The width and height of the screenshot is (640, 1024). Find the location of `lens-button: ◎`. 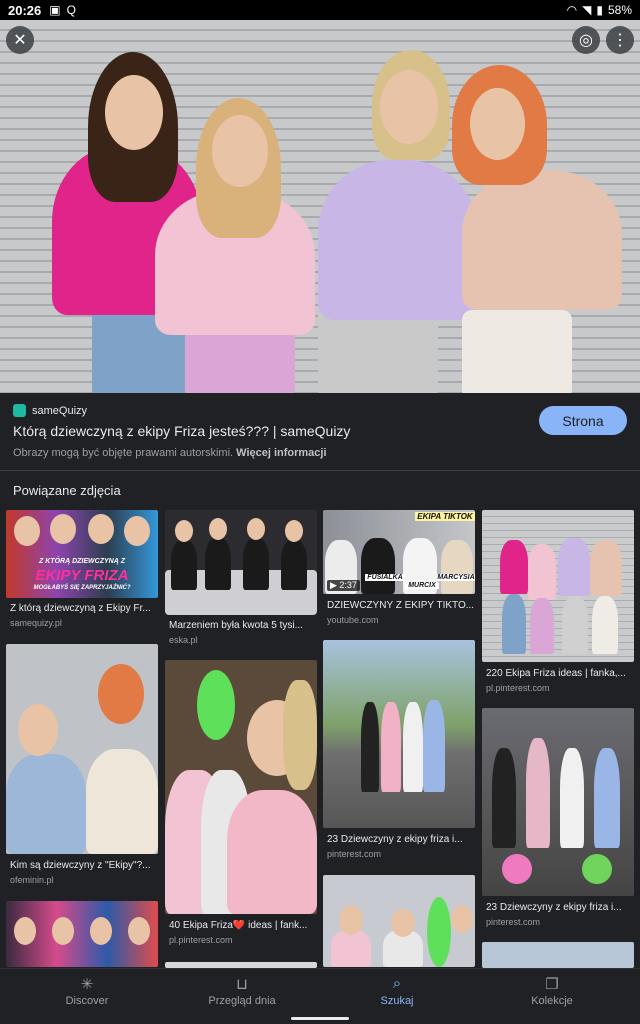

lens-button: ◎ is located at coordinates (586, 40).